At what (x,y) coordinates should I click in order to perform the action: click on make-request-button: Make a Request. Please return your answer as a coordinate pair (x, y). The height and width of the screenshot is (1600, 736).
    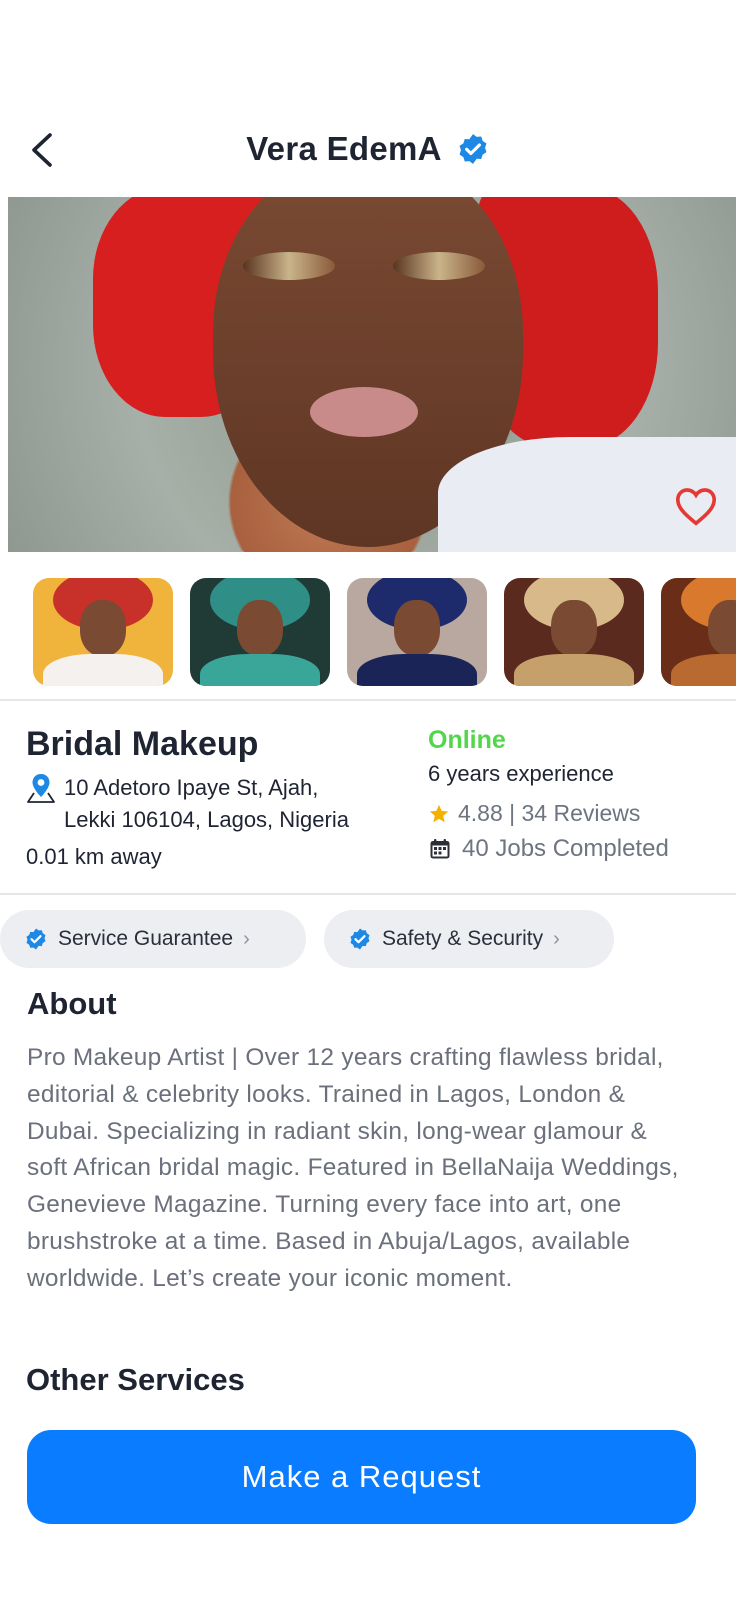
    Looking at the image, I should click on (361, 1477).